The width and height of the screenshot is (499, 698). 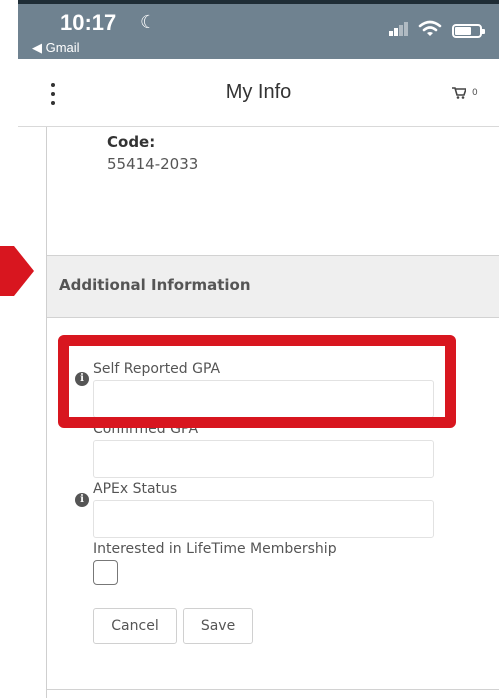 I want to click on annotation-arrow, so click(x=17, y=271).